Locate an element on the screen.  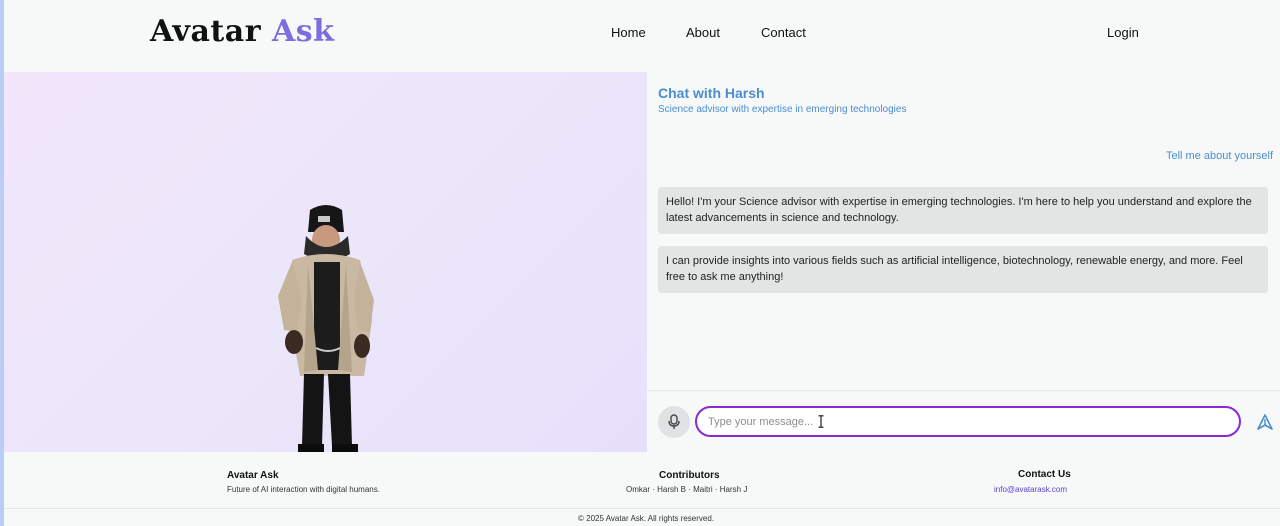
message-input is located at coordinates (968, 421).